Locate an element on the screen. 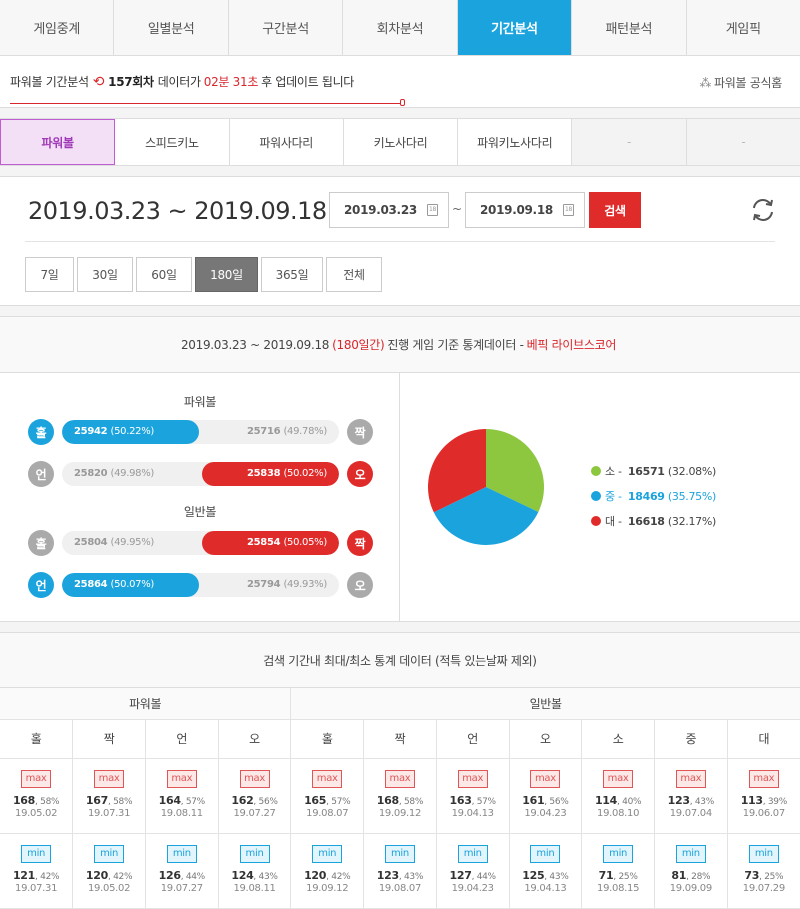  tab-period-analysis: 기간분석 is located at coordinates (515, 27).